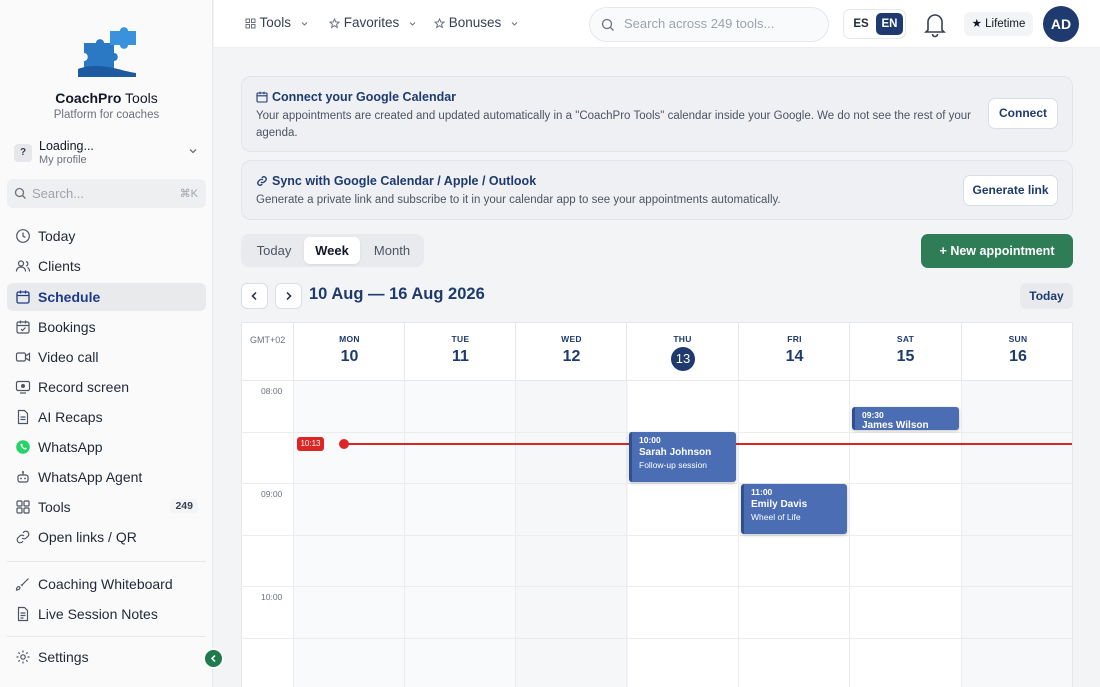 The image size is (1100, 687). What do you see at coordinates (1018, 339) in the screenshot?
I see `day-name: SUN` at bounding box center [1018, 339].